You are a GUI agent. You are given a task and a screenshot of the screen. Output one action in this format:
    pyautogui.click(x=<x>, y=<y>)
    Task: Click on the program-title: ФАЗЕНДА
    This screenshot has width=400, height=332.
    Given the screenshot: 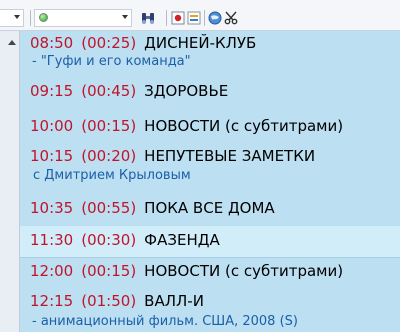 What is the action you would take?
    pyautogui.click(x=182, y=240)
    